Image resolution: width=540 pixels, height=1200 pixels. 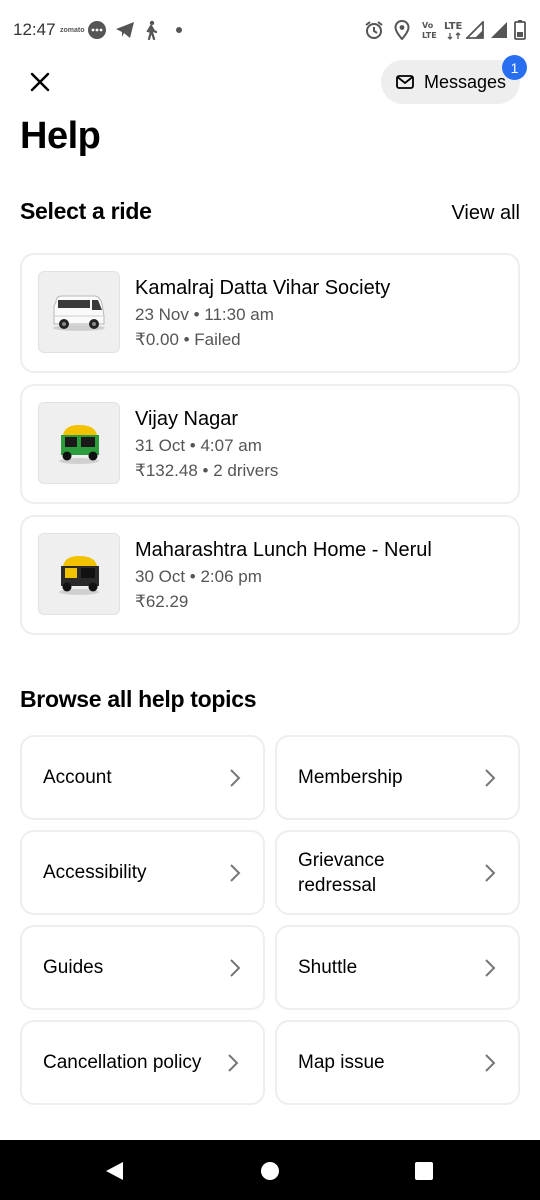 I want to click on telegram-icon, so click(x=125, y=30).